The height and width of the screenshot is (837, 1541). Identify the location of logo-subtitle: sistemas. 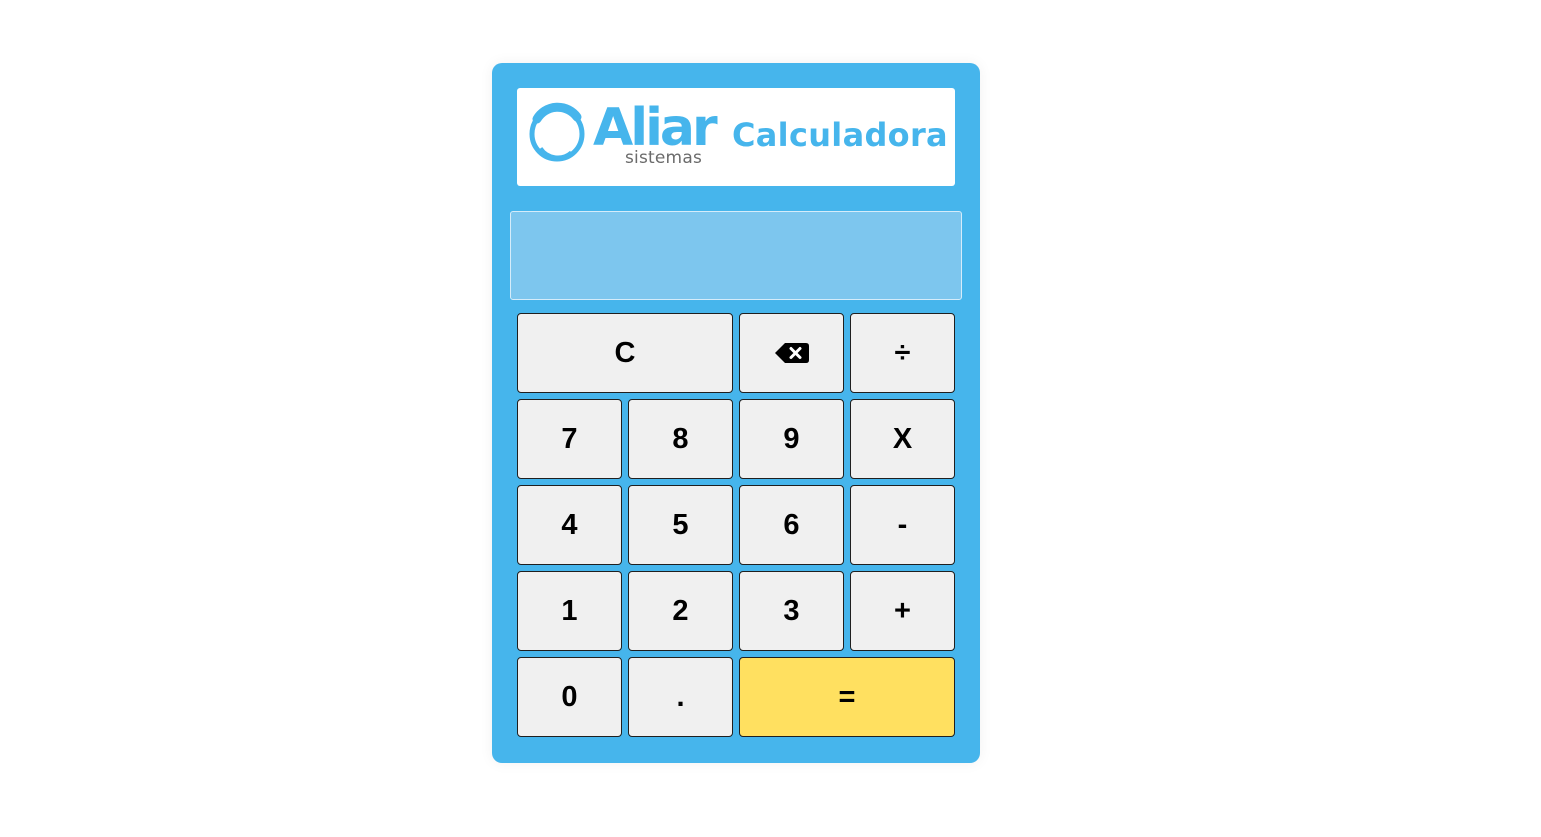
(663, 158).